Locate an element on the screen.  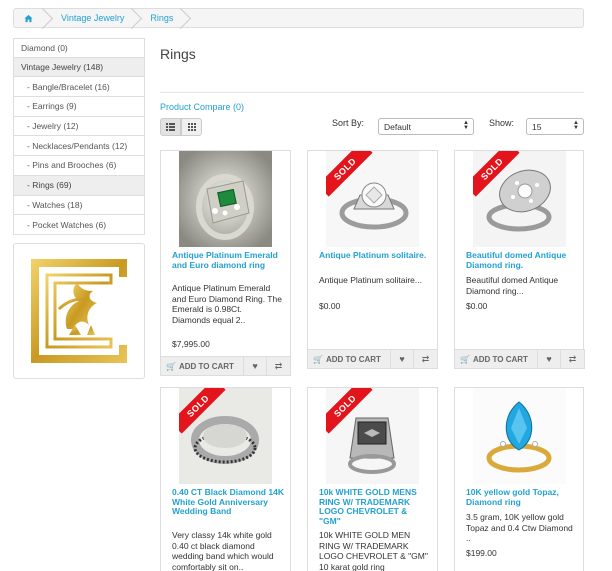
sidebar-item-diamond: Diamond (0) is located at coordinates (79, 48).